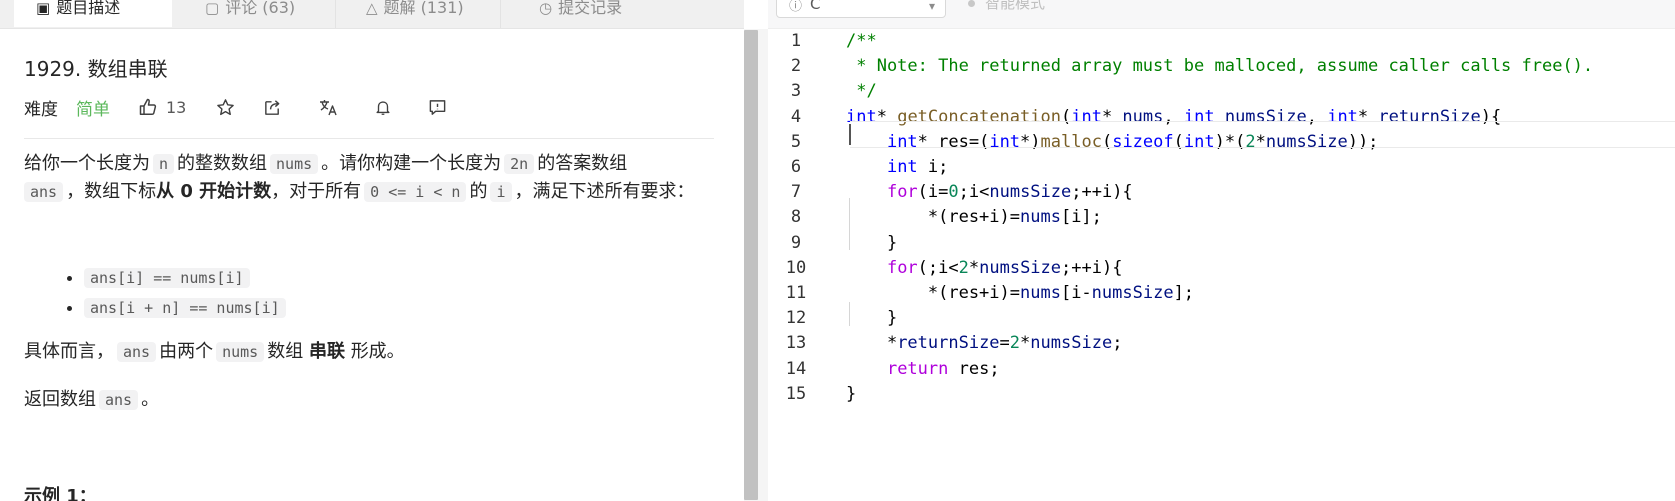 This screenshot has width=1675, height=501. I want to click on tab-comments-label: 评论 (63), so click(260, 8).